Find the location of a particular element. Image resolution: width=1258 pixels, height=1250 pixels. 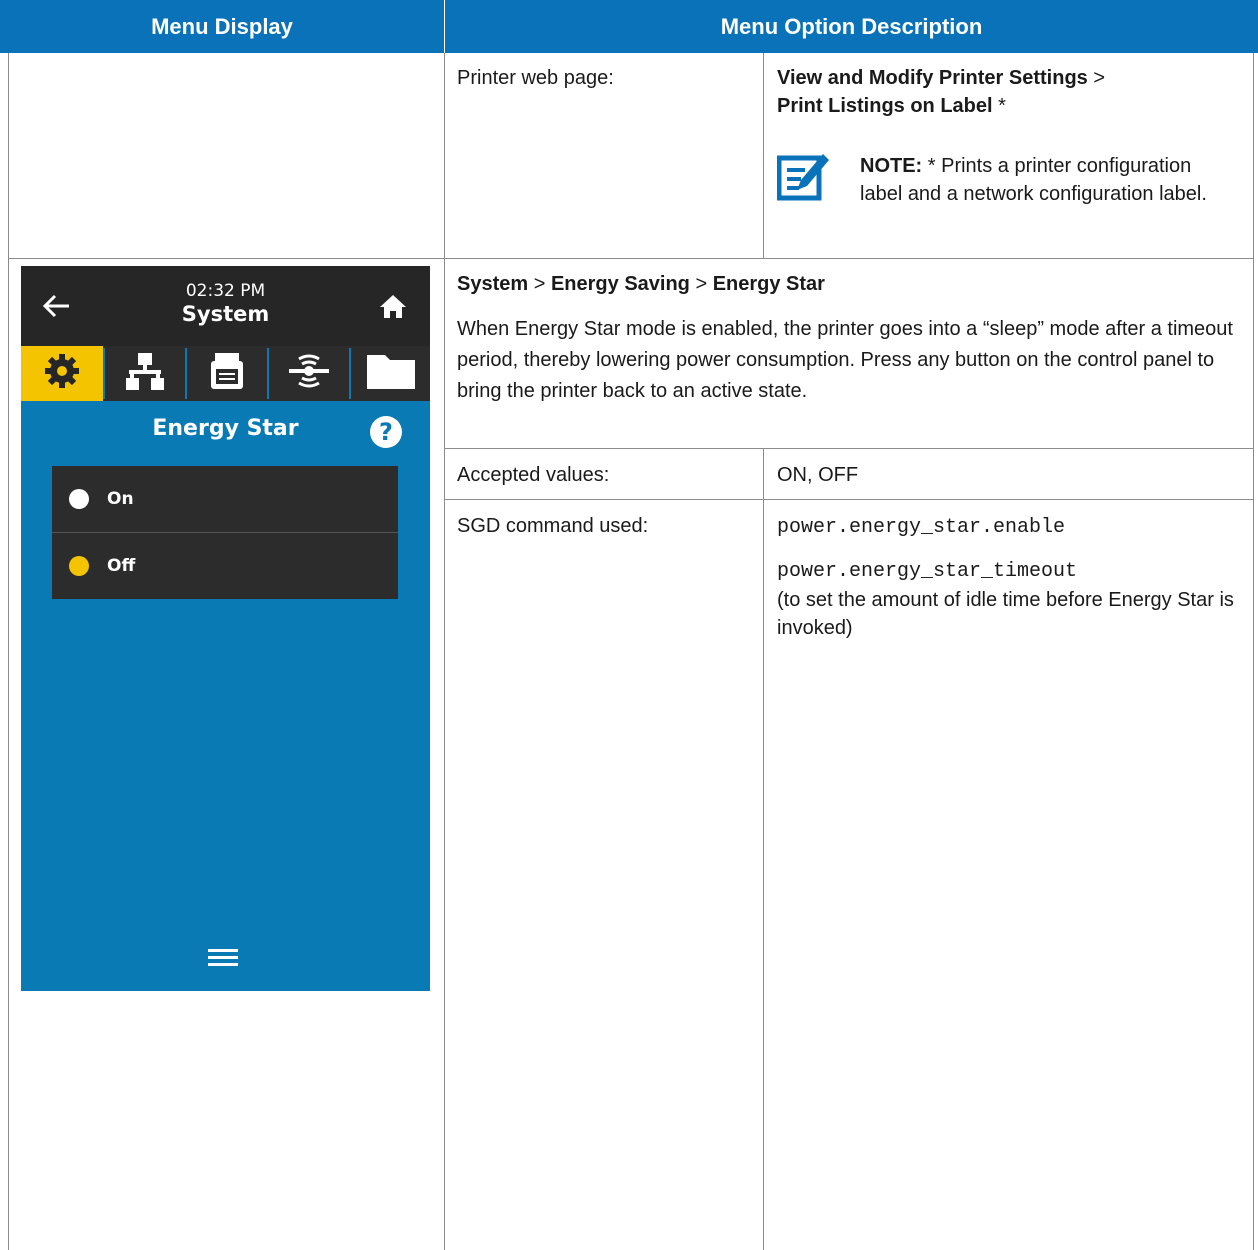

note-icon is located at coordinates (802, 176).